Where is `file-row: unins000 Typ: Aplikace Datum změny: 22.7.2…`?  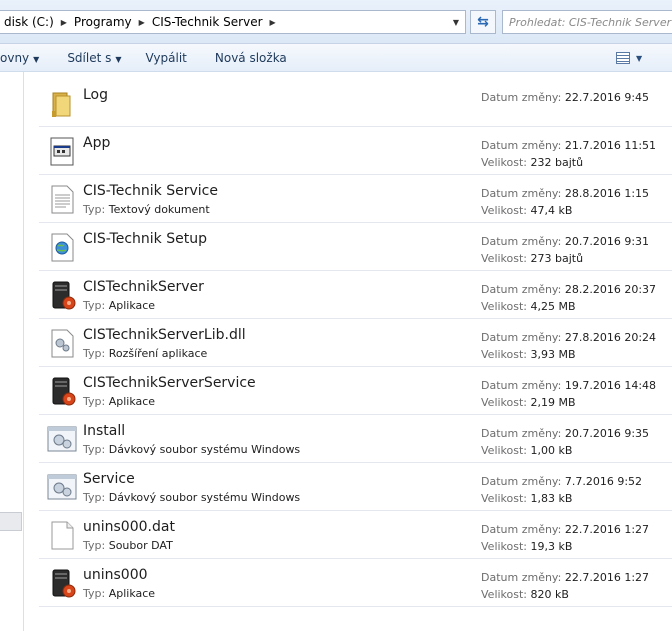 file-row: unins000 Typ: Aplikace Datum změny: 22.7.2… is located at coordinates (355, 583).